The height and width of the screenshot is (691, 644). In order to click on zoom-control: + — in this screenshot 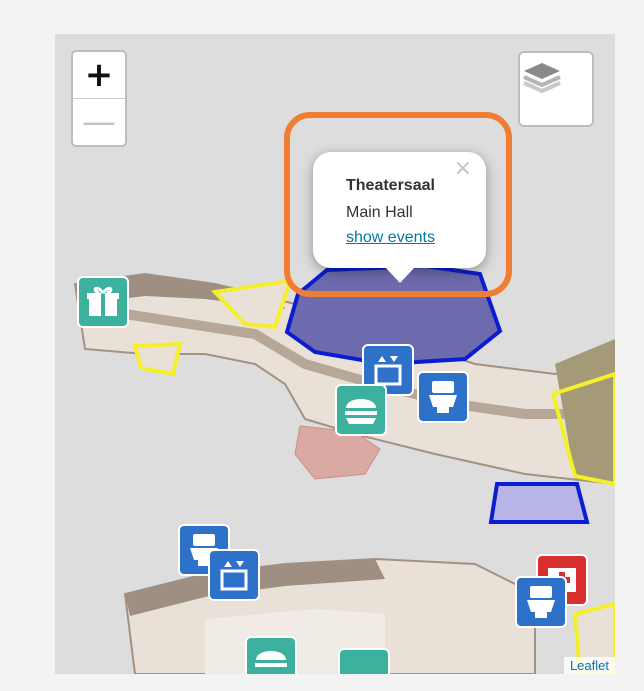, I will do `click(99, 98)`.